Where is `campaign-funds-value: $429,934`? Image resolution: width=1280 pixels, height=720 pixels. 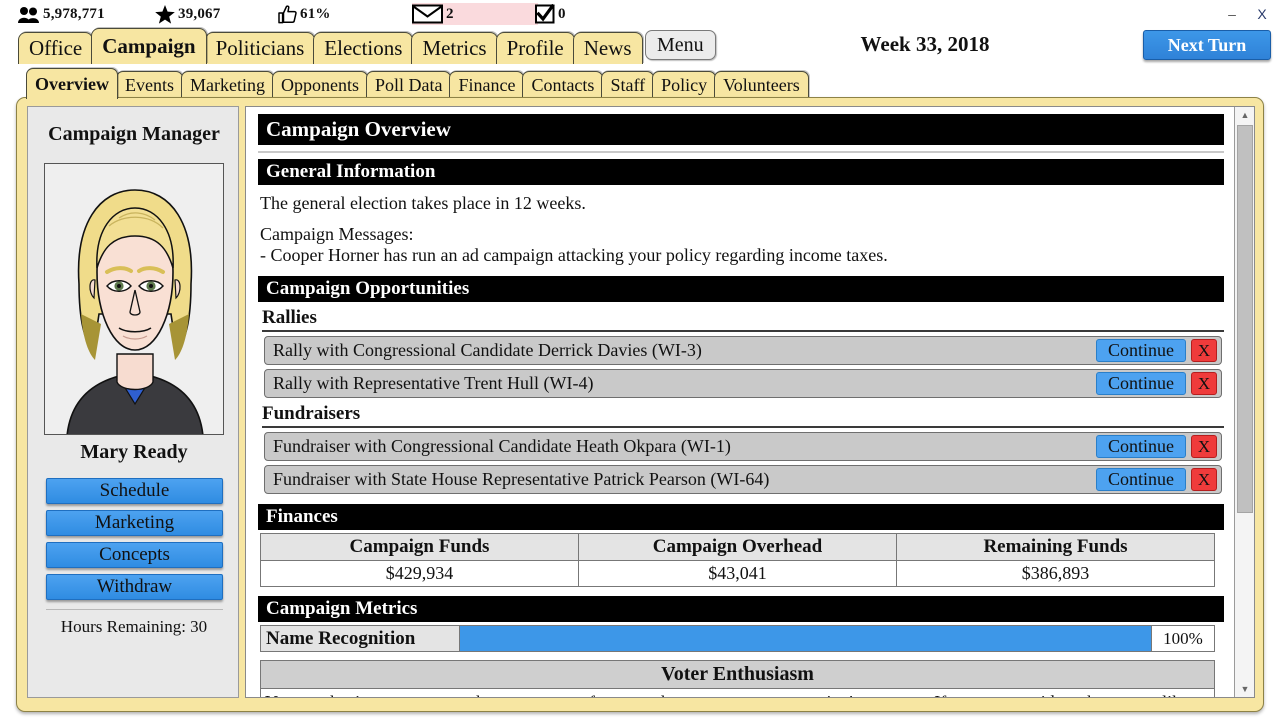 campaign-funds-value: $429,934 is located at coordinates (419, 573).